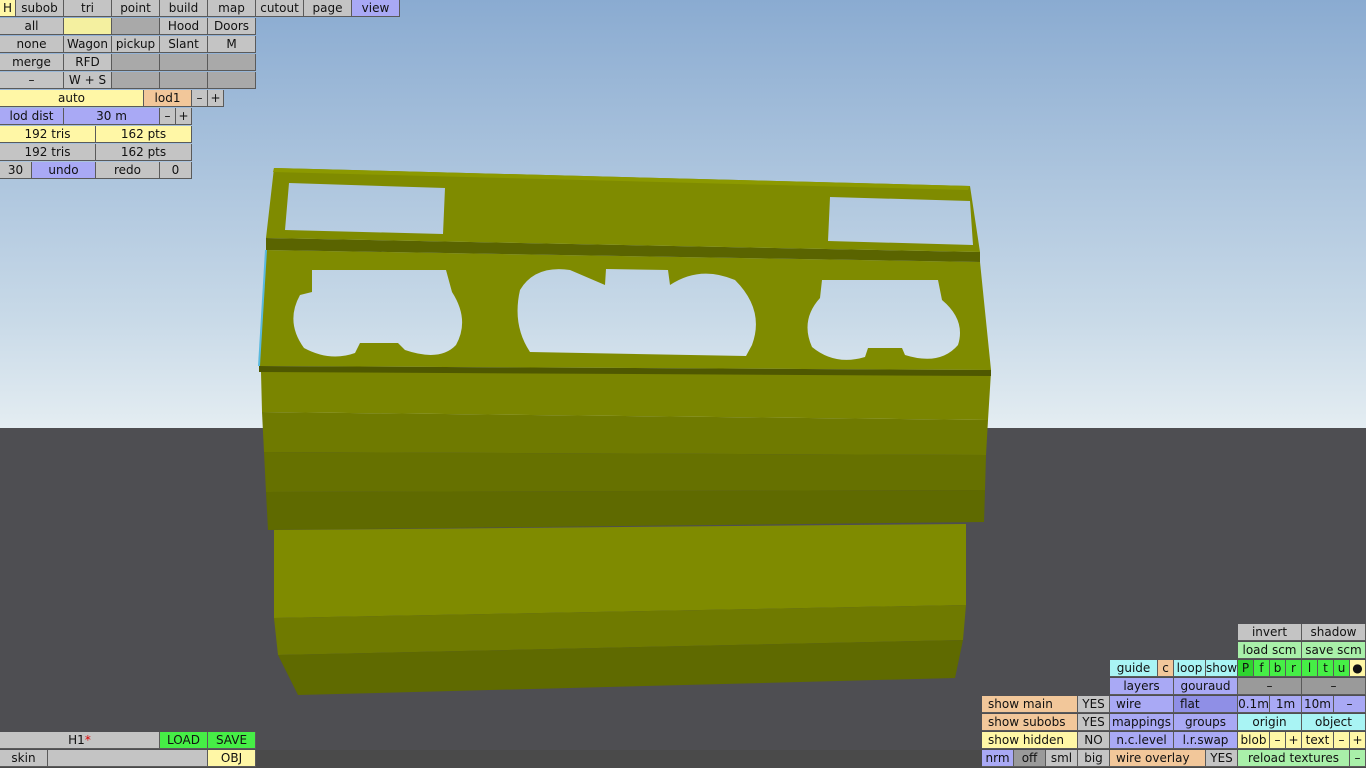 This screenshot has height=768, width=1366. What do you see at coordinates (1334, 722) in the screenshot?
I see `object-button: object` at bounding box center [1334, 722].